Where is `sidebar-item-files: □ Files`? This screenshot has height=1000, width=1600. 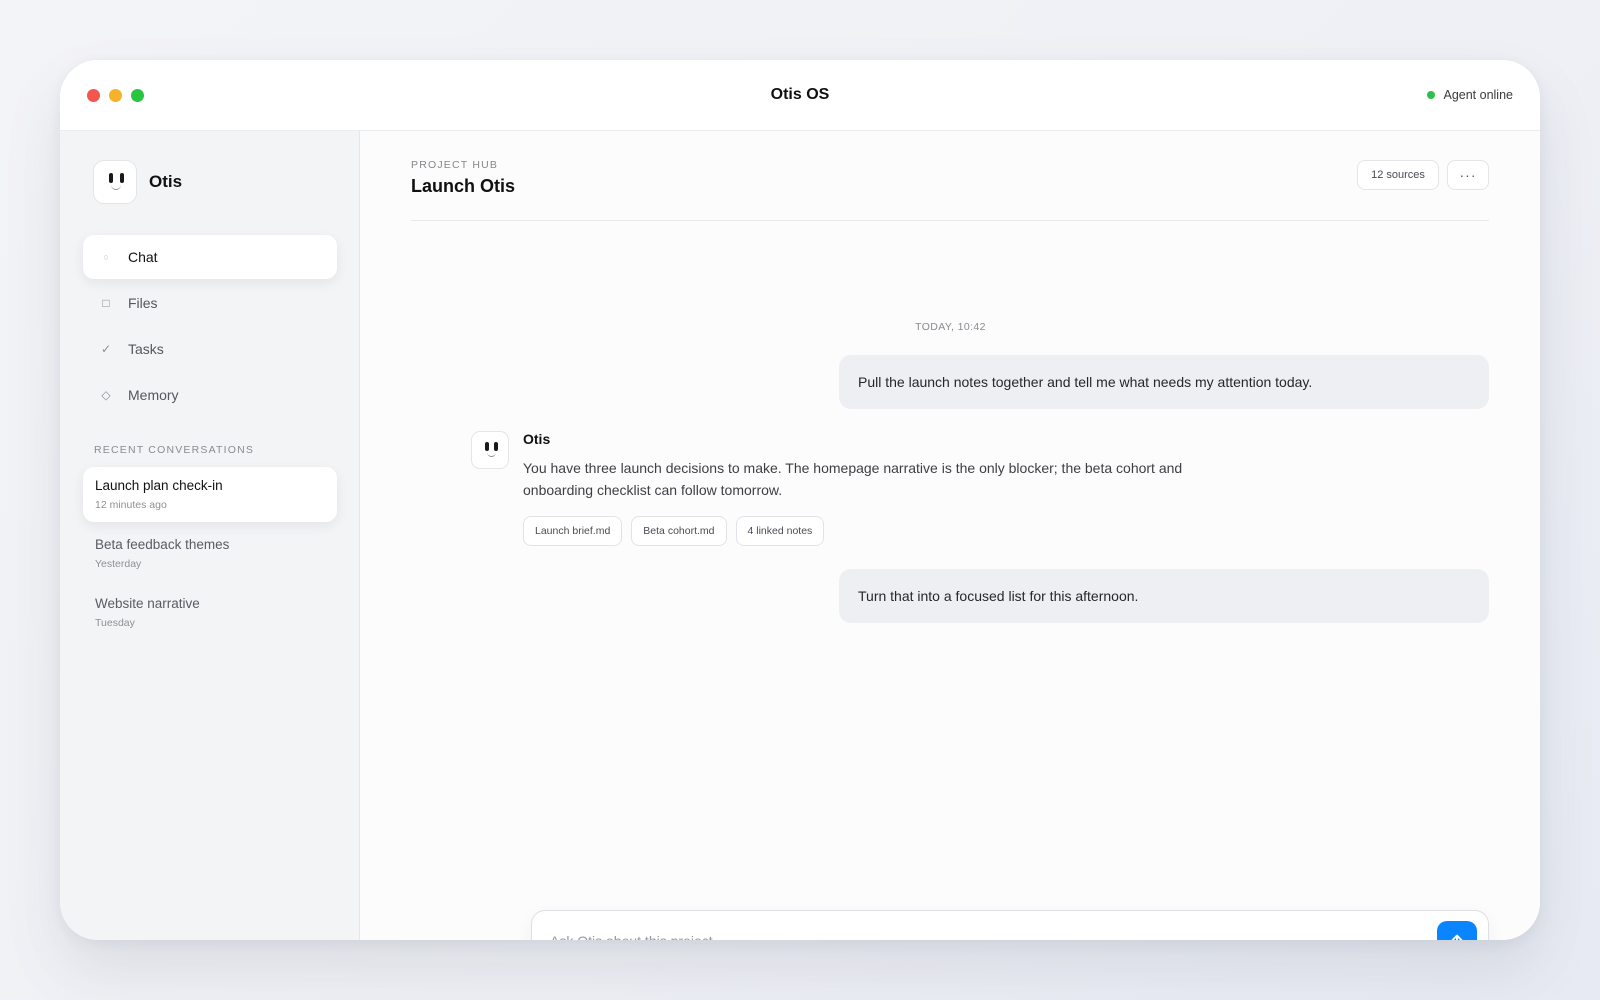 sidebar-item-files: □ Files is located at coordinates (210, 303).